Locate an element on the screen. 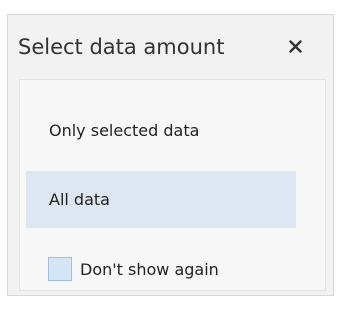  dont-show-again-row: Don't show again is located at coordinates (133, 269).